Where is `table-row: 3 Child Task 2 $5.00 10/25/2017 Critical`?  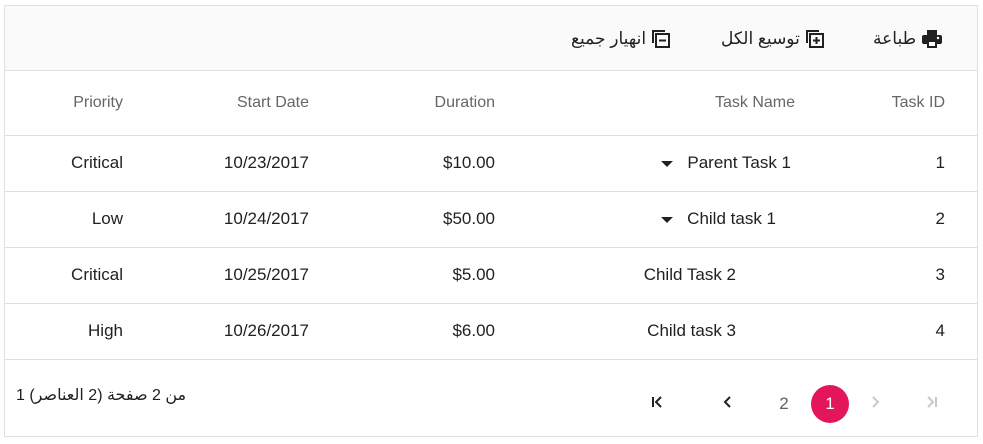
table-row: 3 Child Task 2 $5.00 10/25/2017 Critical is located at coordinates (491, 275).